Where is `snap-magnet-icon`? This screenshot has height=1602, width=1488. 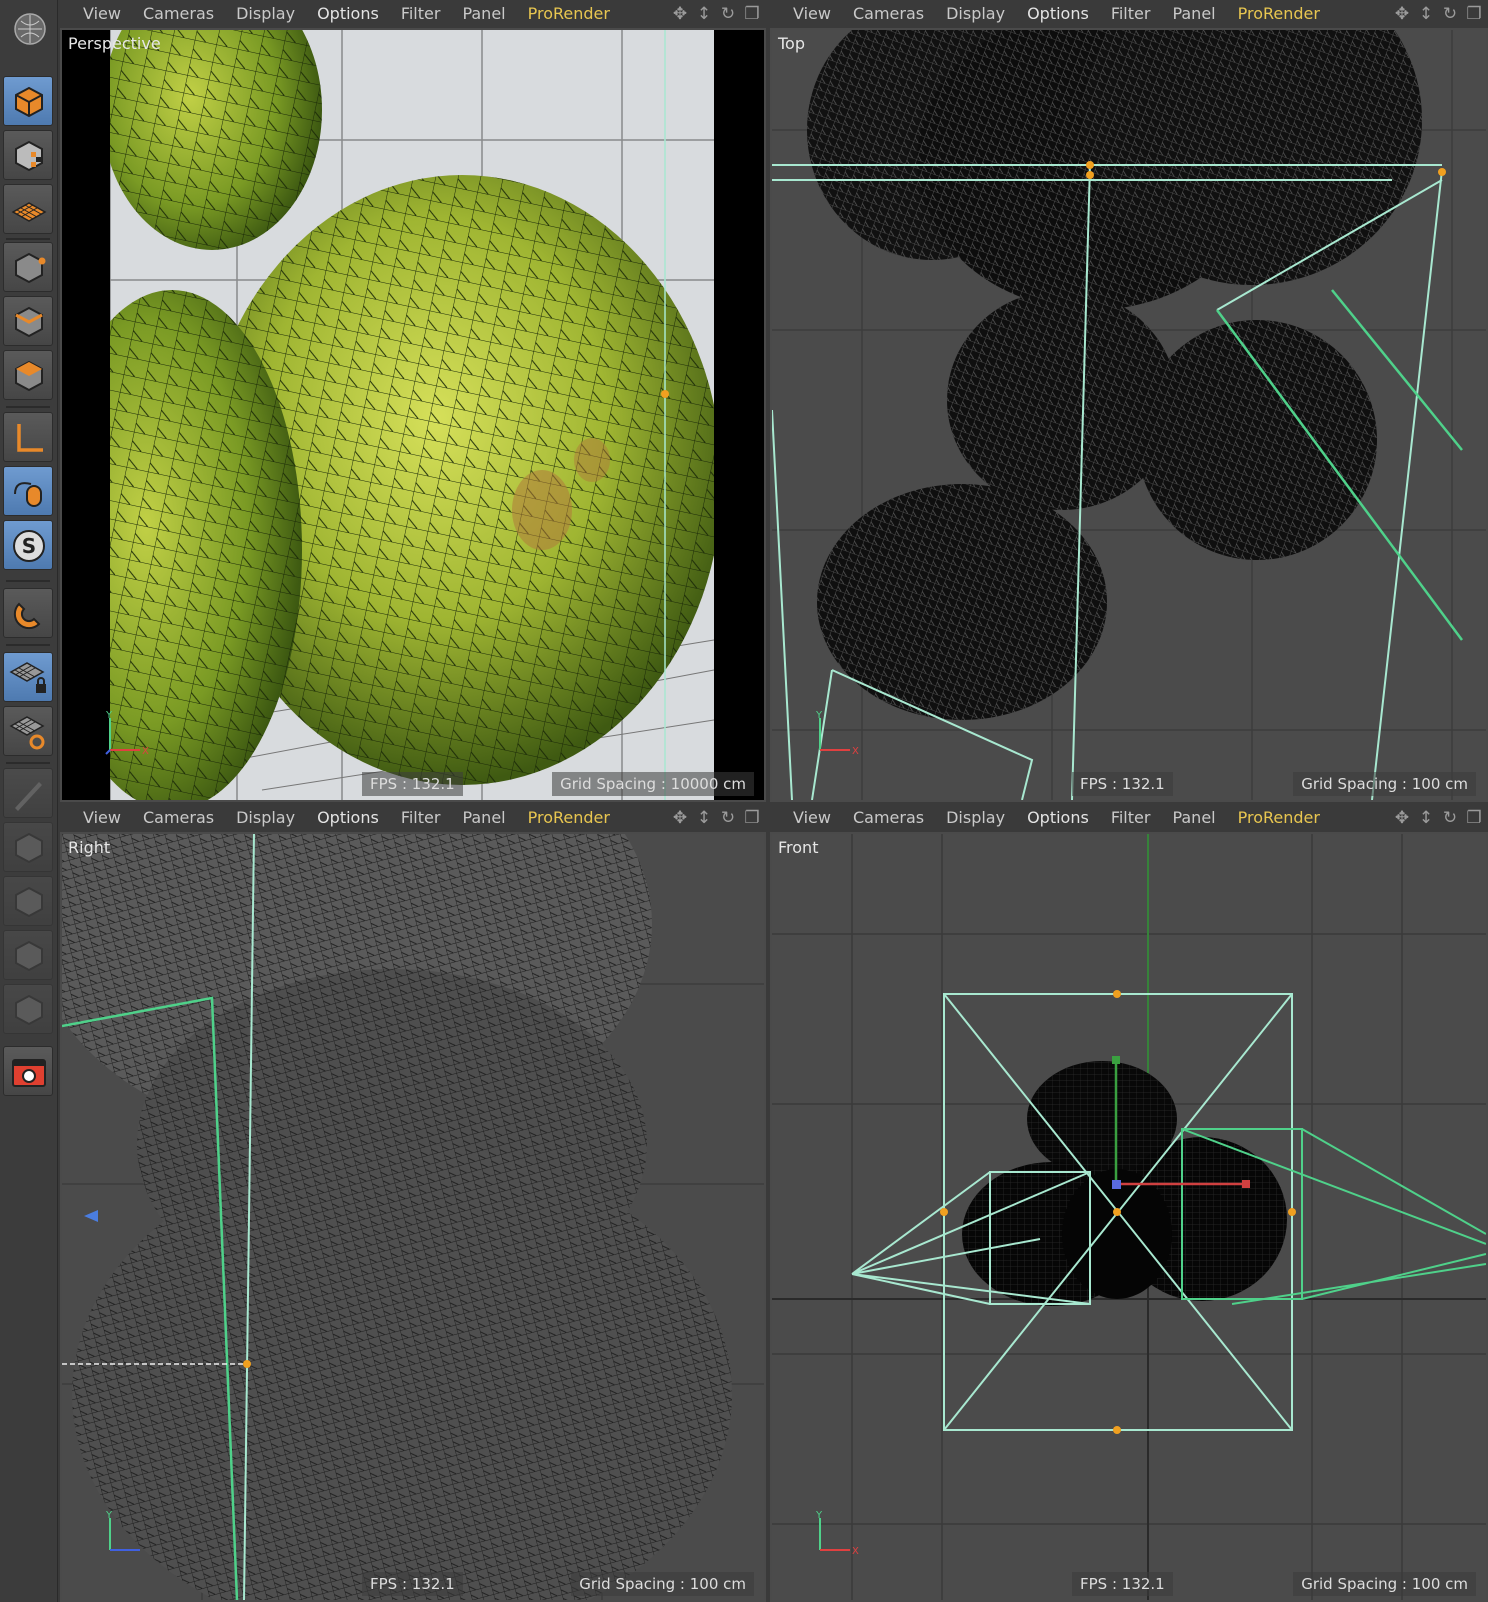 snap-magnet-icon is located at coordinates (28, 613).